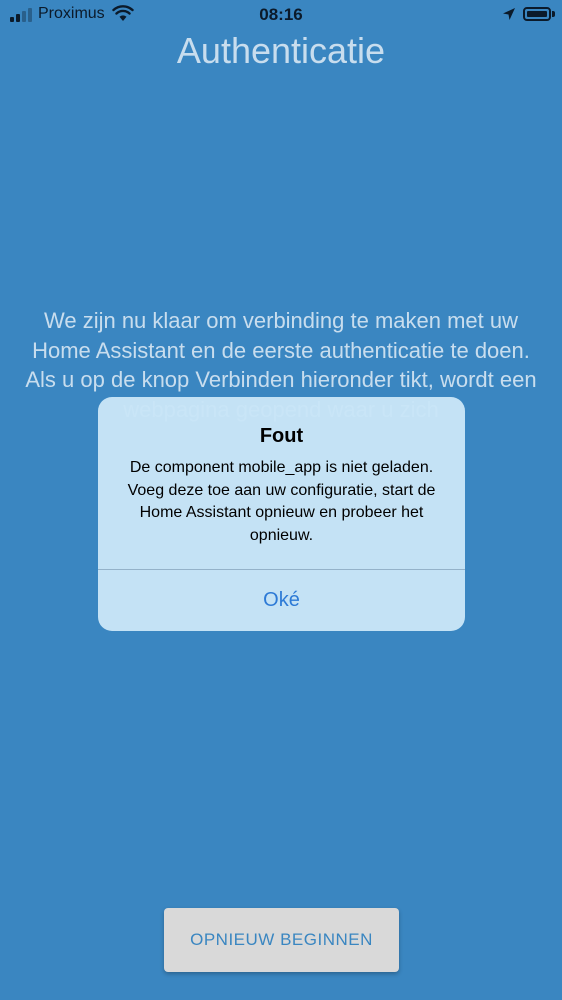 This screenshot has width=562, height=1000. I want to click on page-title: Authenticatie, so click(281, 50).